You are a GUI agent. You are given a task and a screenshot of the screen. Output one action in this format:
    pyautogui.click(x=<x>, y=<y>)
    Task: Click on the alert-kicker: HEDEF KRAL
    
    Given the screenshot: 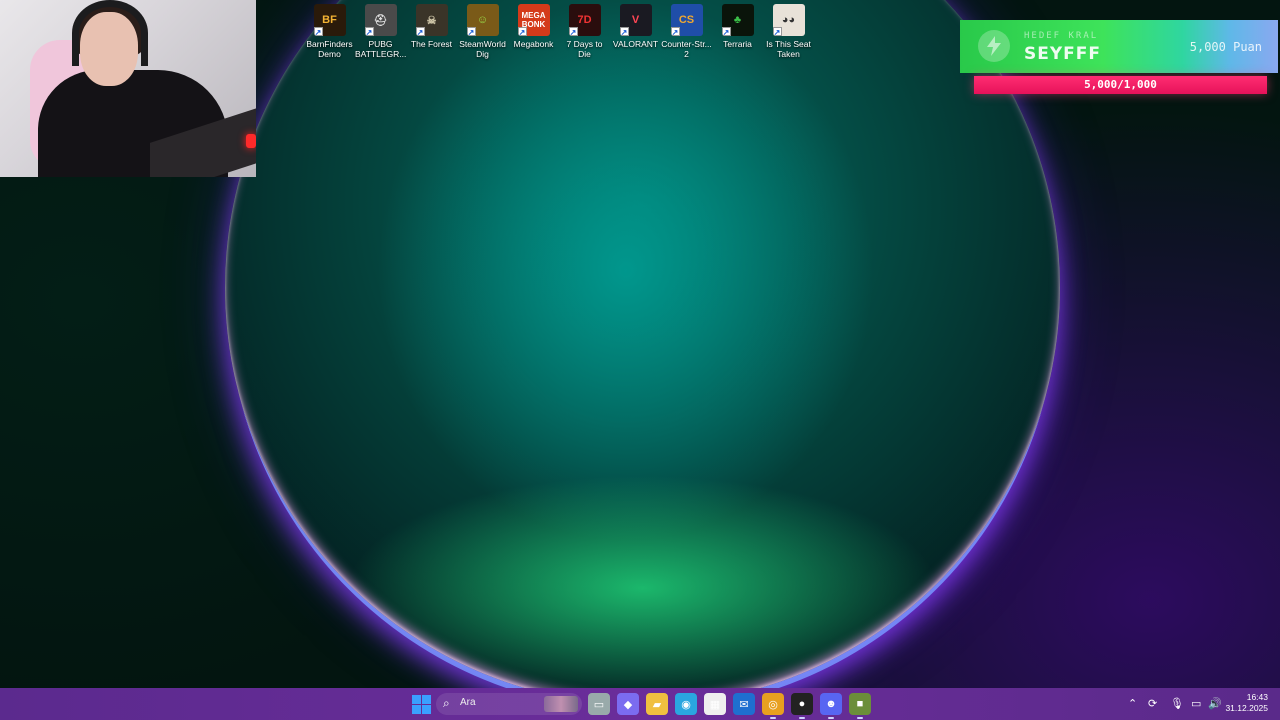 What is the action you would take?
    pyautogui.click(x=1061, y=36)
    